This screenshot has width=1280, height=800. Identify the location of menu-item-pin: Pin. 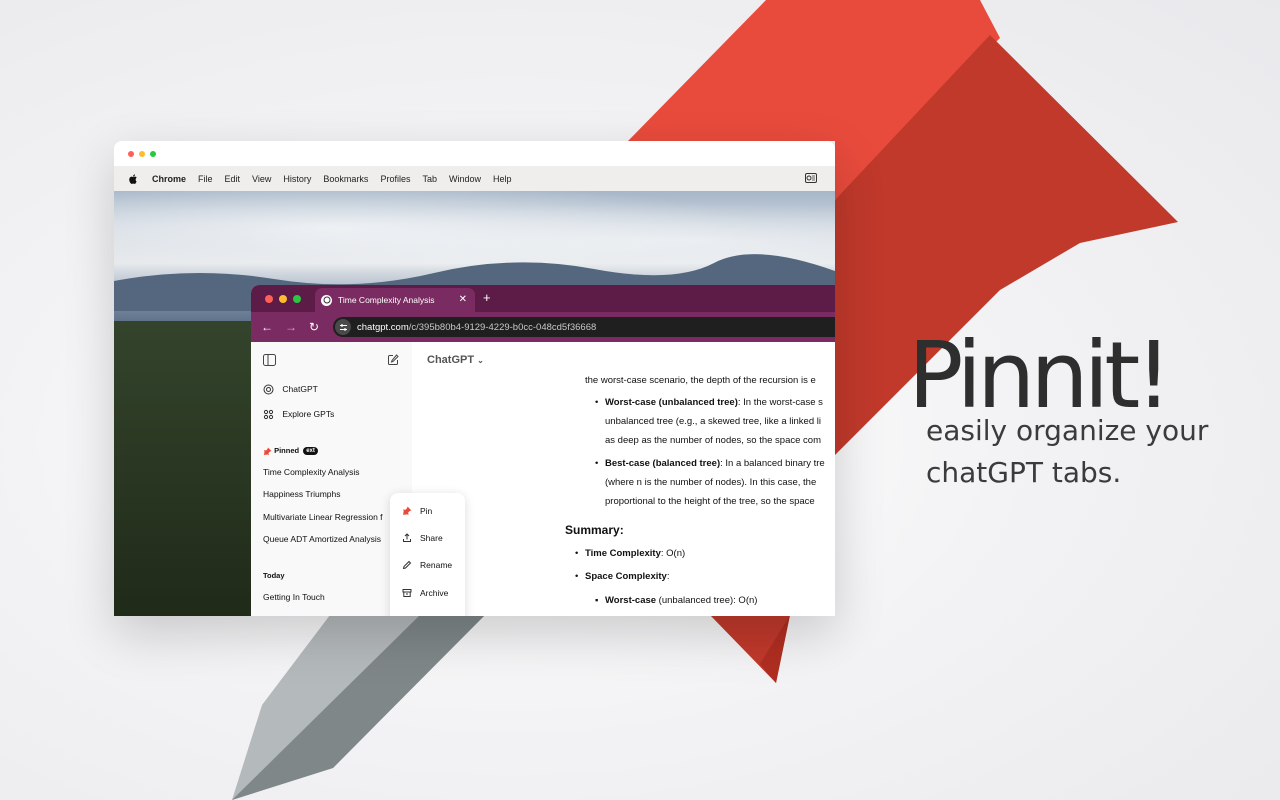
(417, 511).